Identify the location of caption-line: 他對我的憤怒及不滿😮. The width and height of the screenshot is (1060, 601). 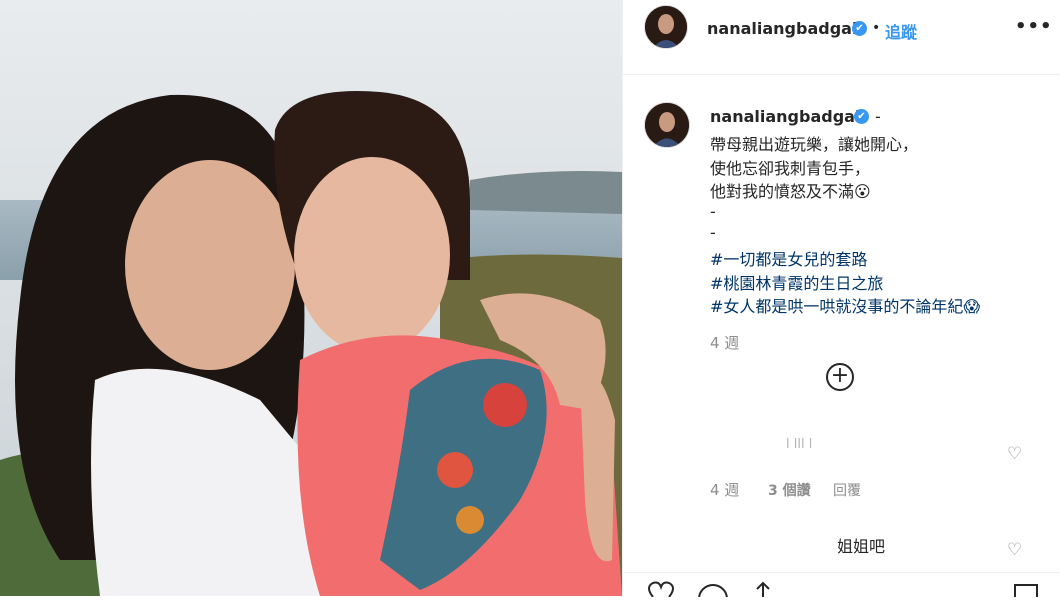
(790, 191).